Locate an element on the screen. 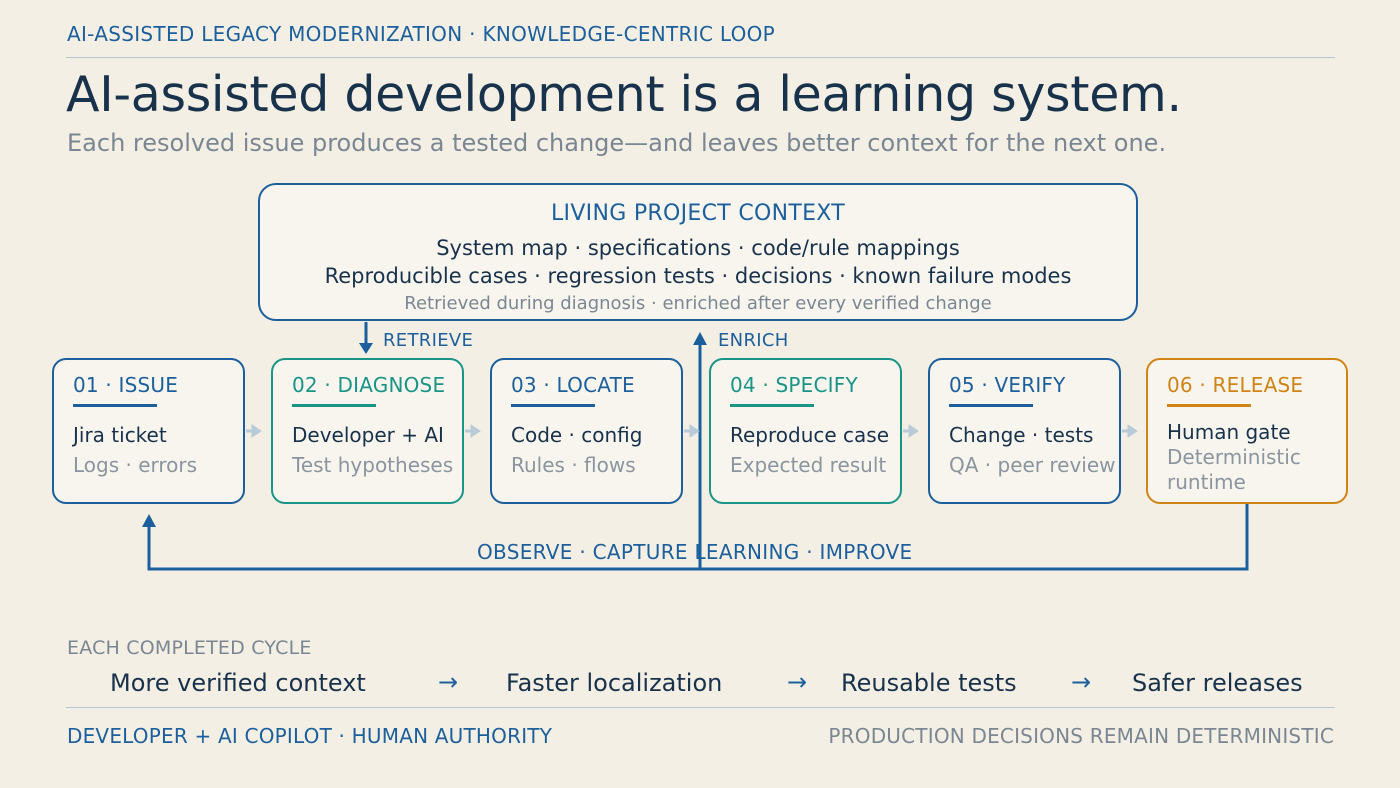  step-locate: 03 · LOCATE Code · config Rules · flows is located at coordinates (586, 431).